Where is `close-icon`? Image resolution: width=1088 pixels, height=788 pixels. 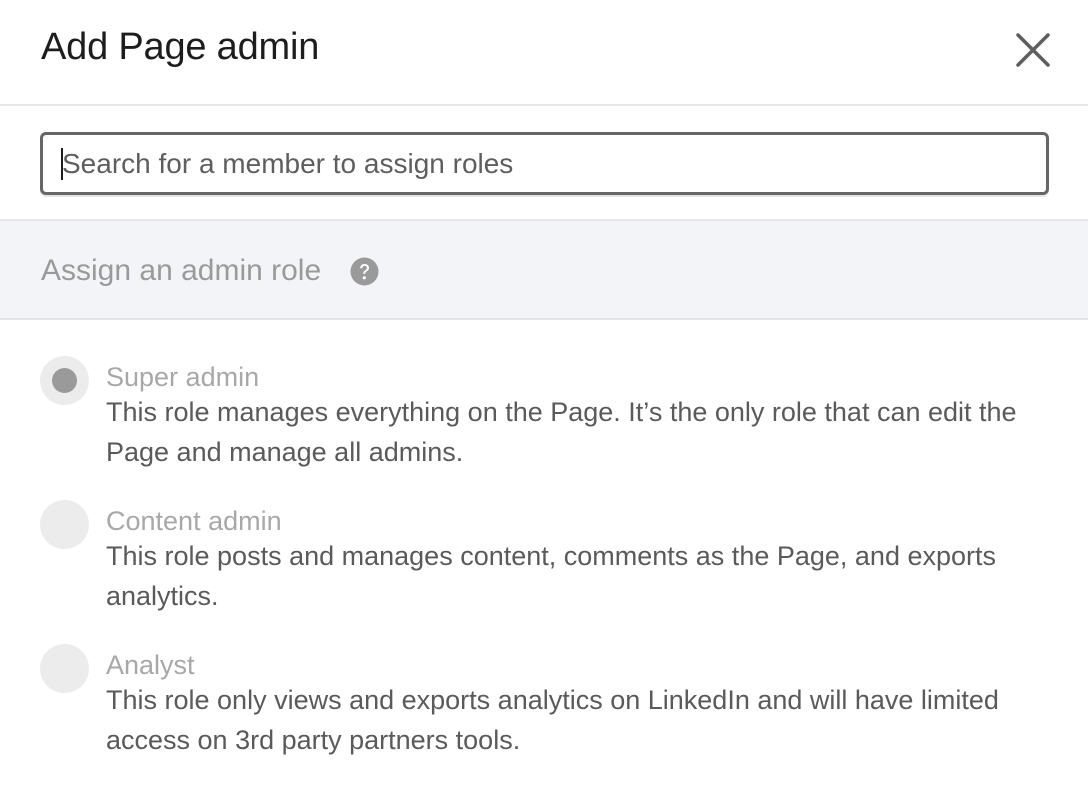
close-icon is located at coordinates (1033, 50).